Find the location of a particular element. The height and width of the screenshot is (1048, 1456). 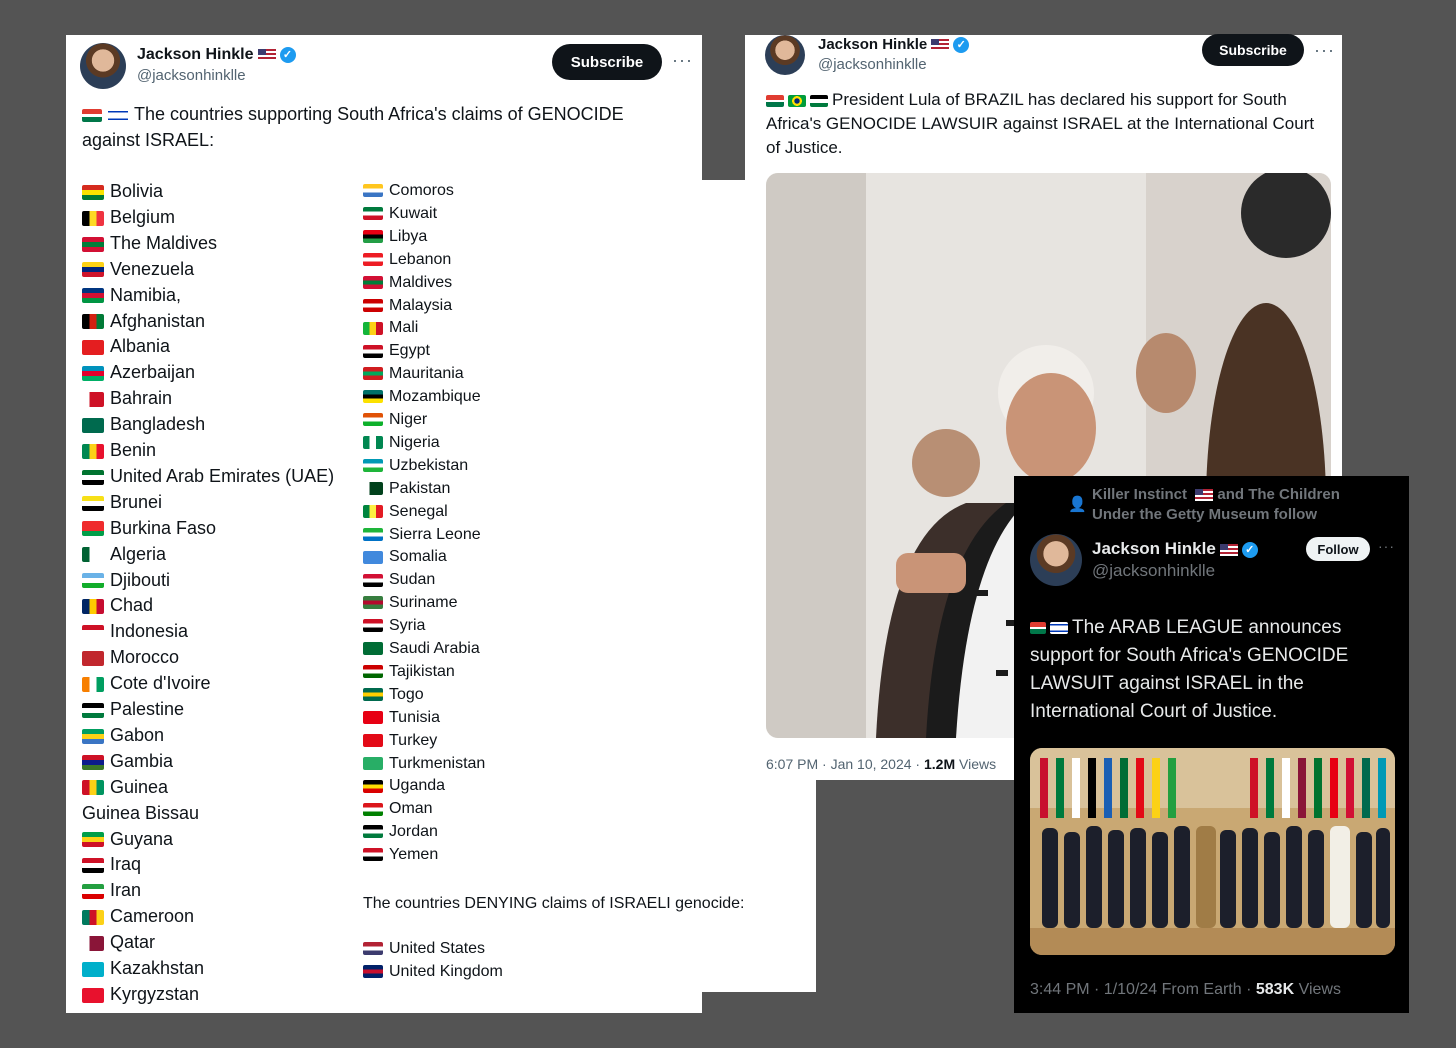

country-name: Jordan is located at coordinates (413, 832).